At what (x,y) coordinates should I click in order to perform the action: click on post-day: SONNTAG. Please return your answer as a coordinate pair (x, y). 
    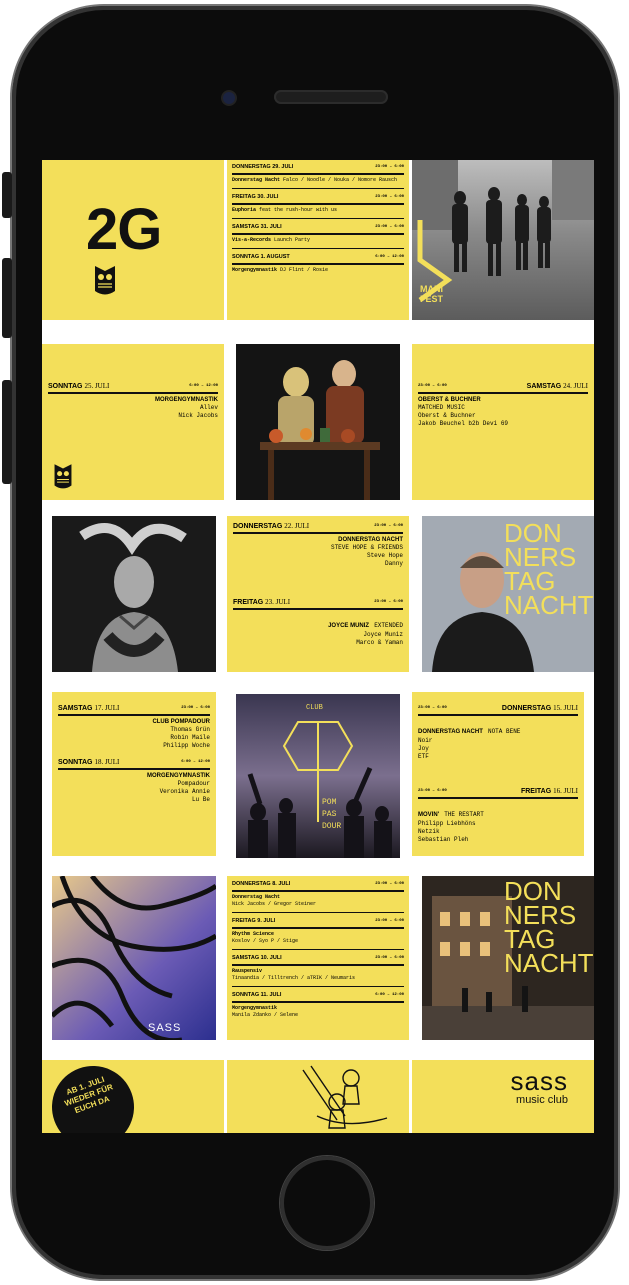
    Looking at the image, I should click on (65, 386).